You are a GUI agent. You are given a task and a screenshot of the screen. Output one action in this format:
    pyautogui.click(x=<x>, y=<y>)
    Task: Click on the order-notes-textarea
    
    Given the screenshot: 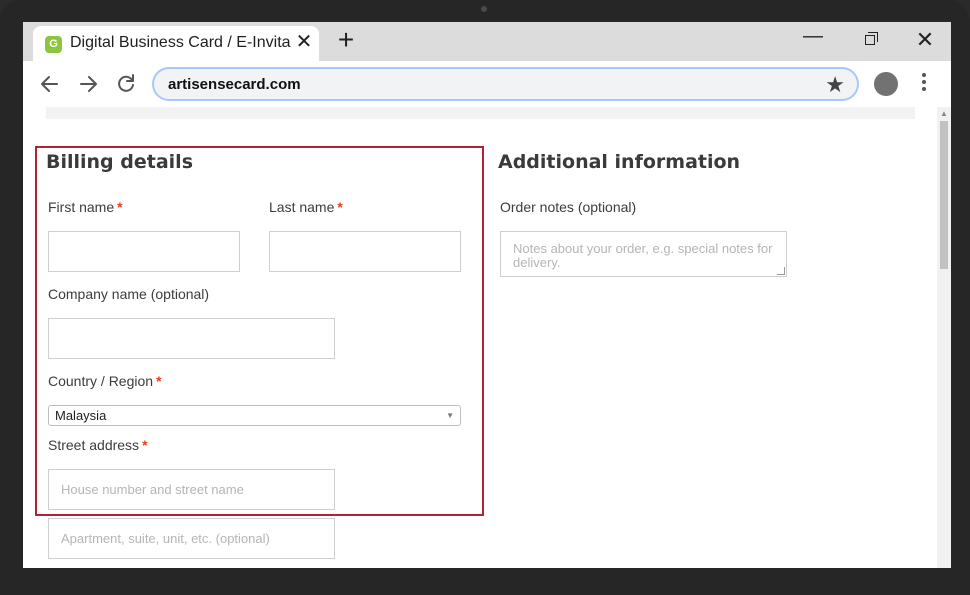 What is the action you would take?
    pyautogui.click(x=643, y=254)
    